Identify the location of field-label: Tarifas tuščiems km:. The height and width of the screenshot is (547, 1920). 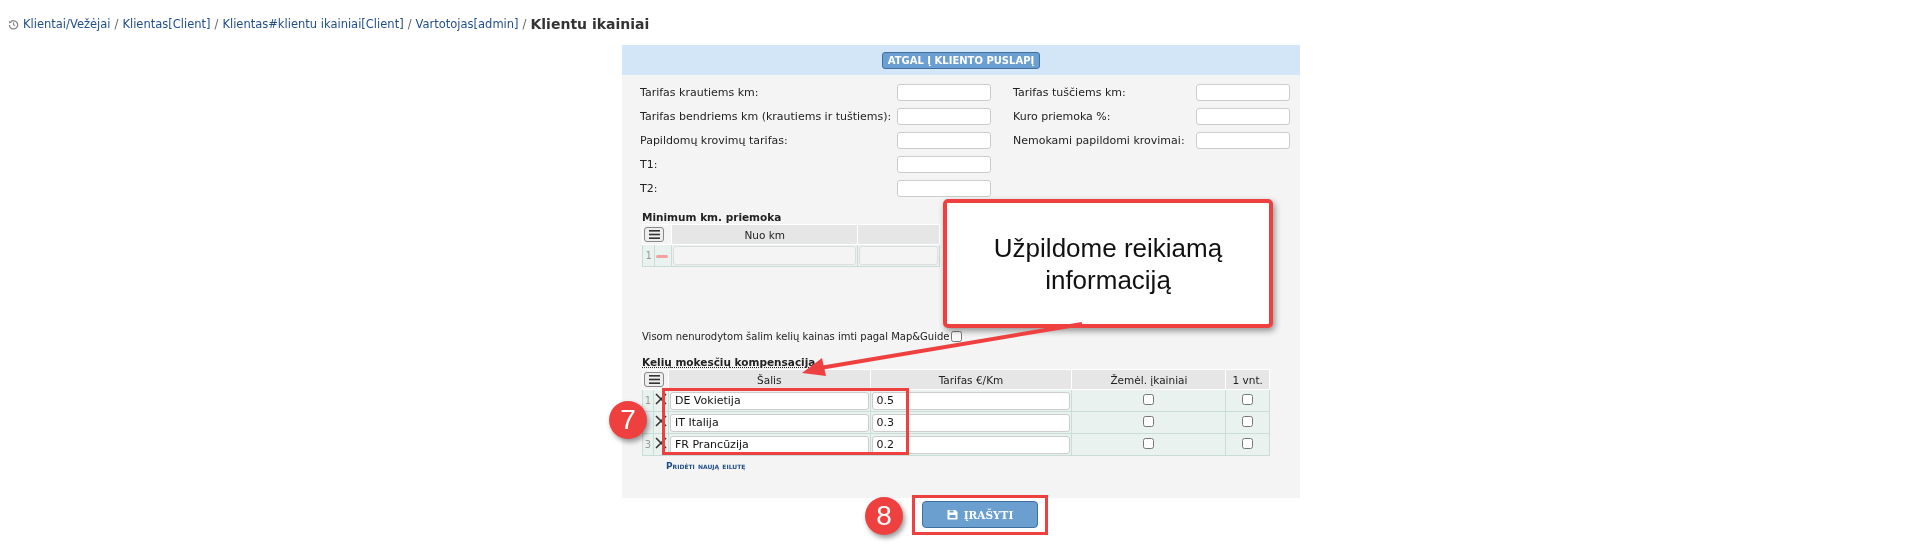
(1070, 92).